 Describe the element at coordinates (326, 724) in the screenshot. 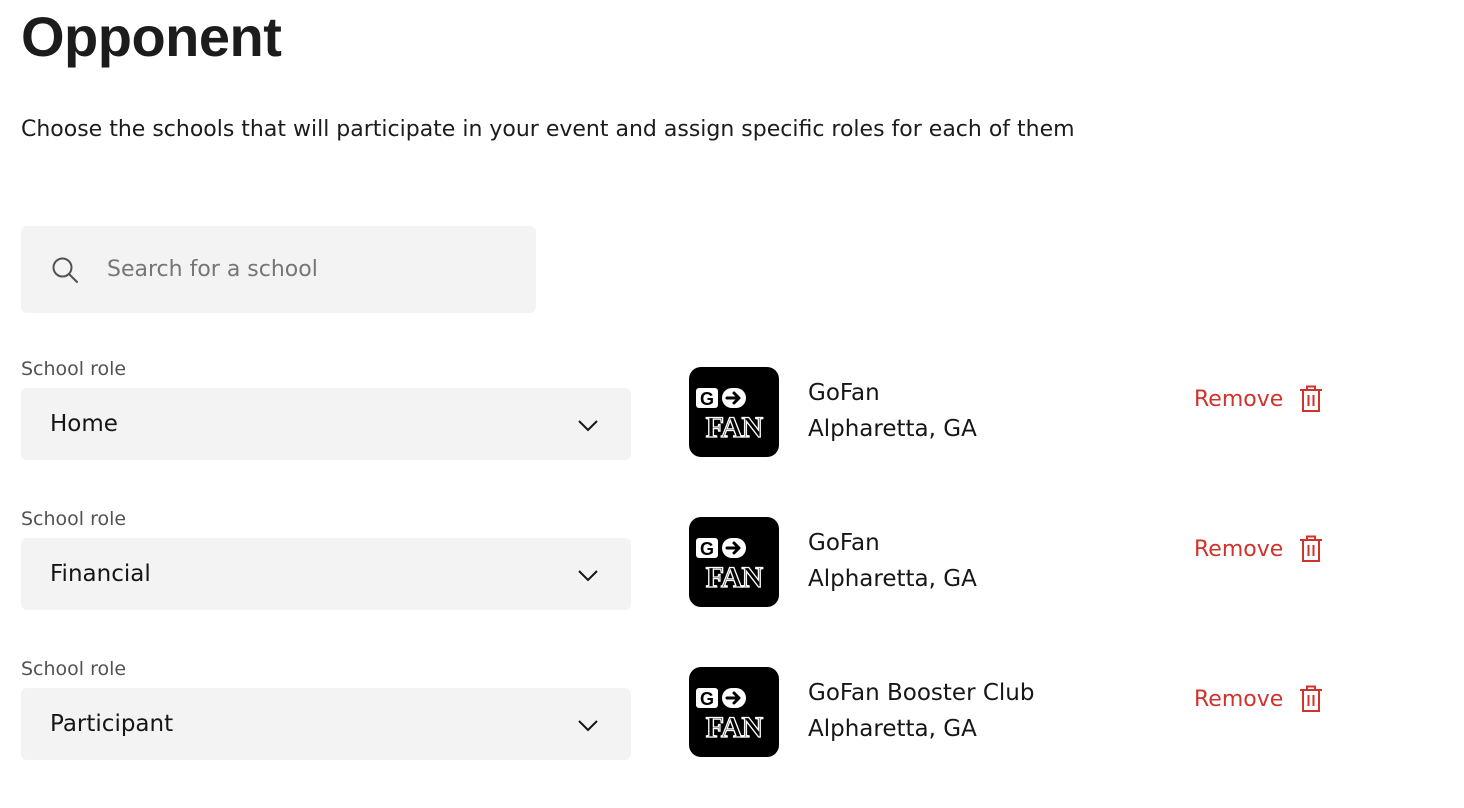

I see `school-role-select: Participant` at that location.